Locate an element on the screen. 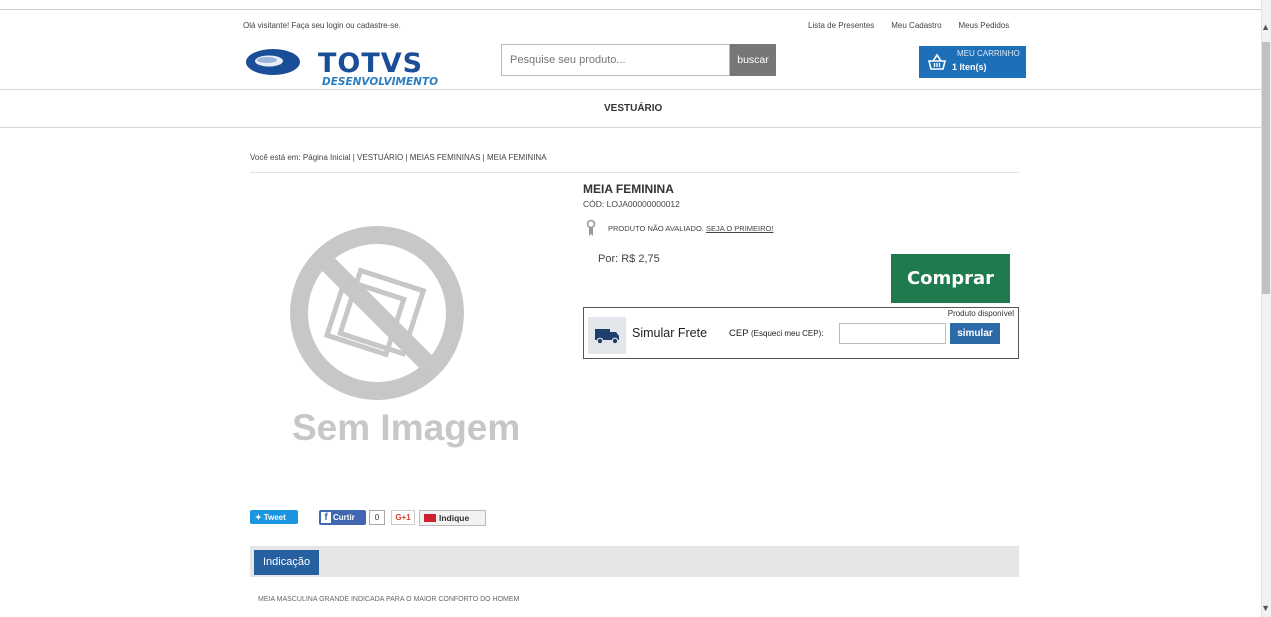 This screenshot has height=617, width=1271. tweet-label: Tweet is located at coordinates (274, 517).